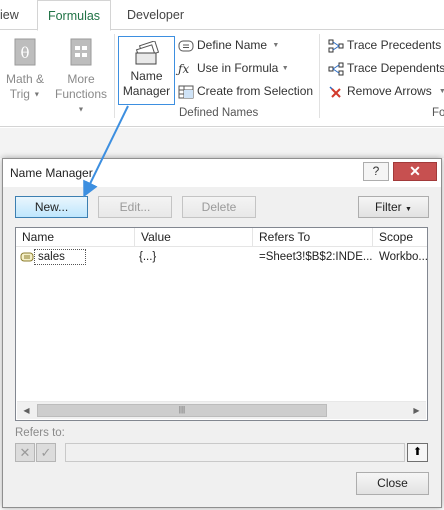 Image resolution: width=444 pixels, height=510 pixels. I want to click on fx-icon: ƒx, so click(184, 68).